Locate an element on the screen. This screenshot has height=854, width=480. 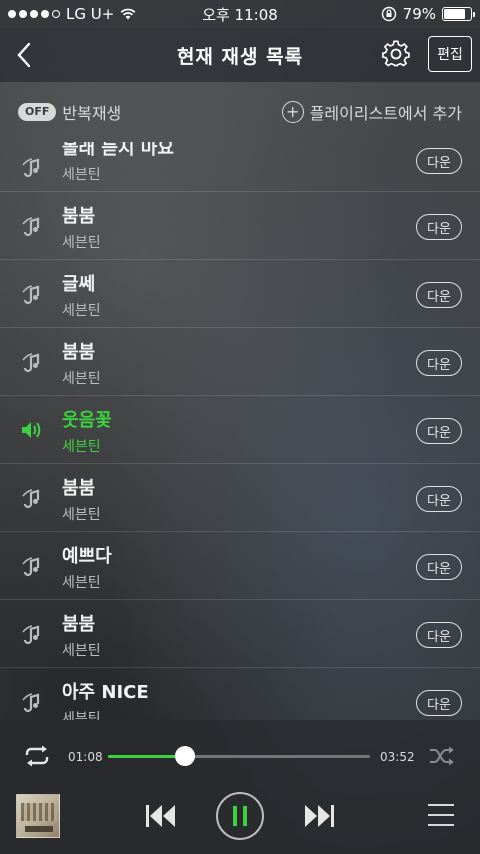
plus-circle-icon: + is located at coordinates (292, 112).